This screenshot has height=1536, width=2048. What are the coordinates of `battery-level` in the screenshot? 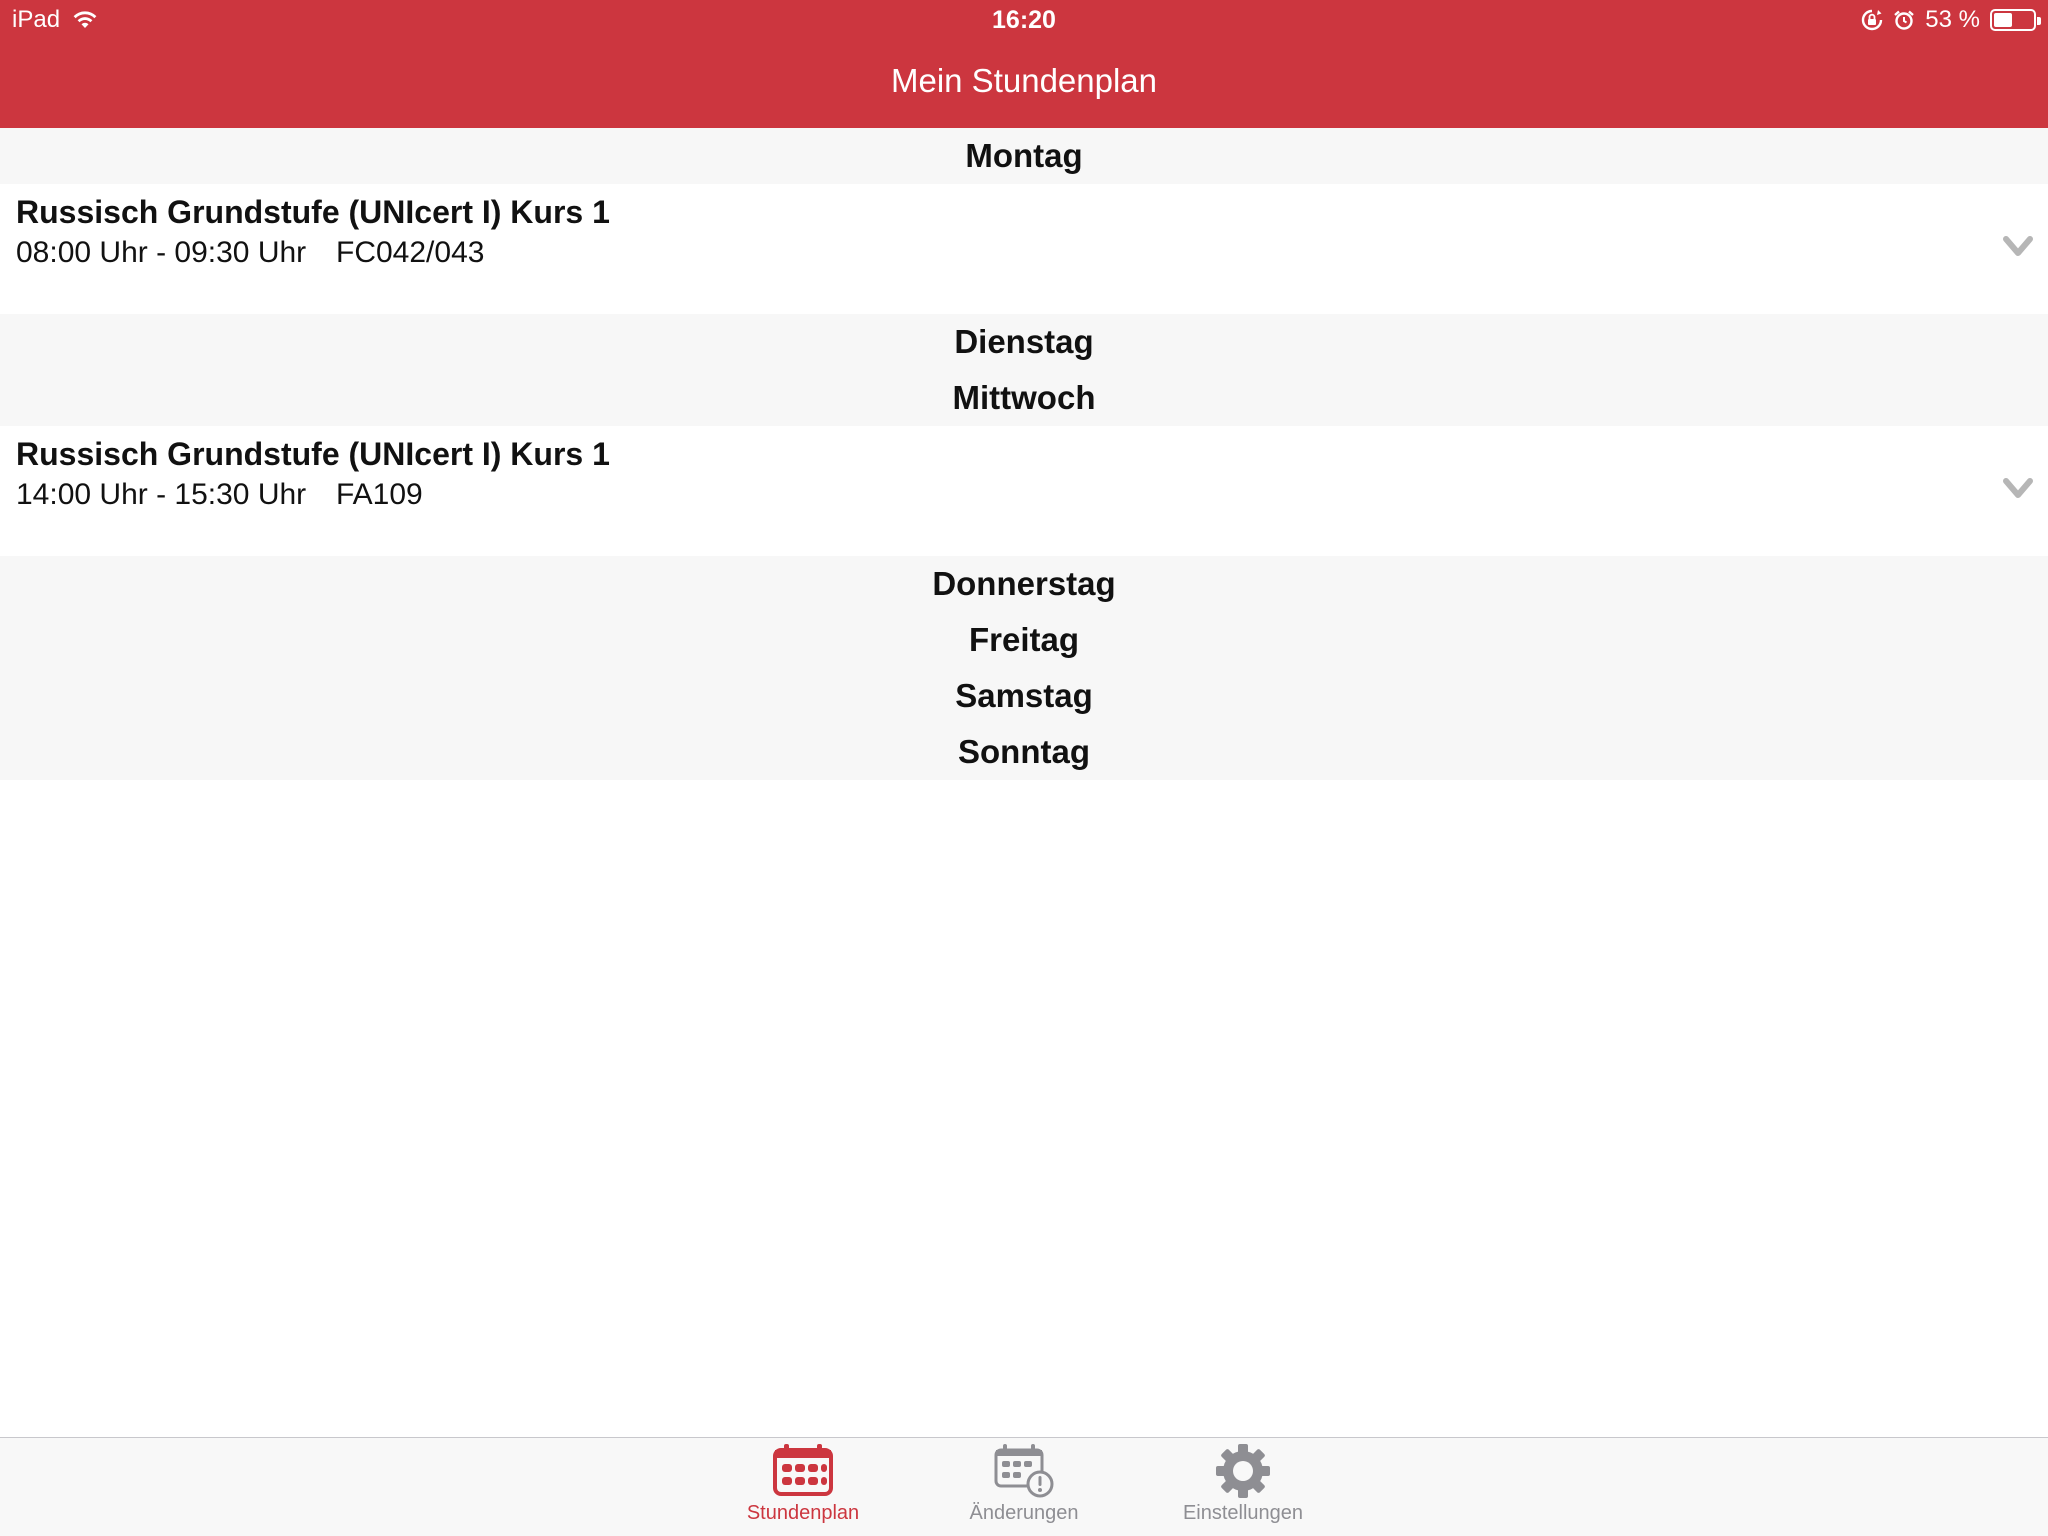 It's located at (2003, 20).